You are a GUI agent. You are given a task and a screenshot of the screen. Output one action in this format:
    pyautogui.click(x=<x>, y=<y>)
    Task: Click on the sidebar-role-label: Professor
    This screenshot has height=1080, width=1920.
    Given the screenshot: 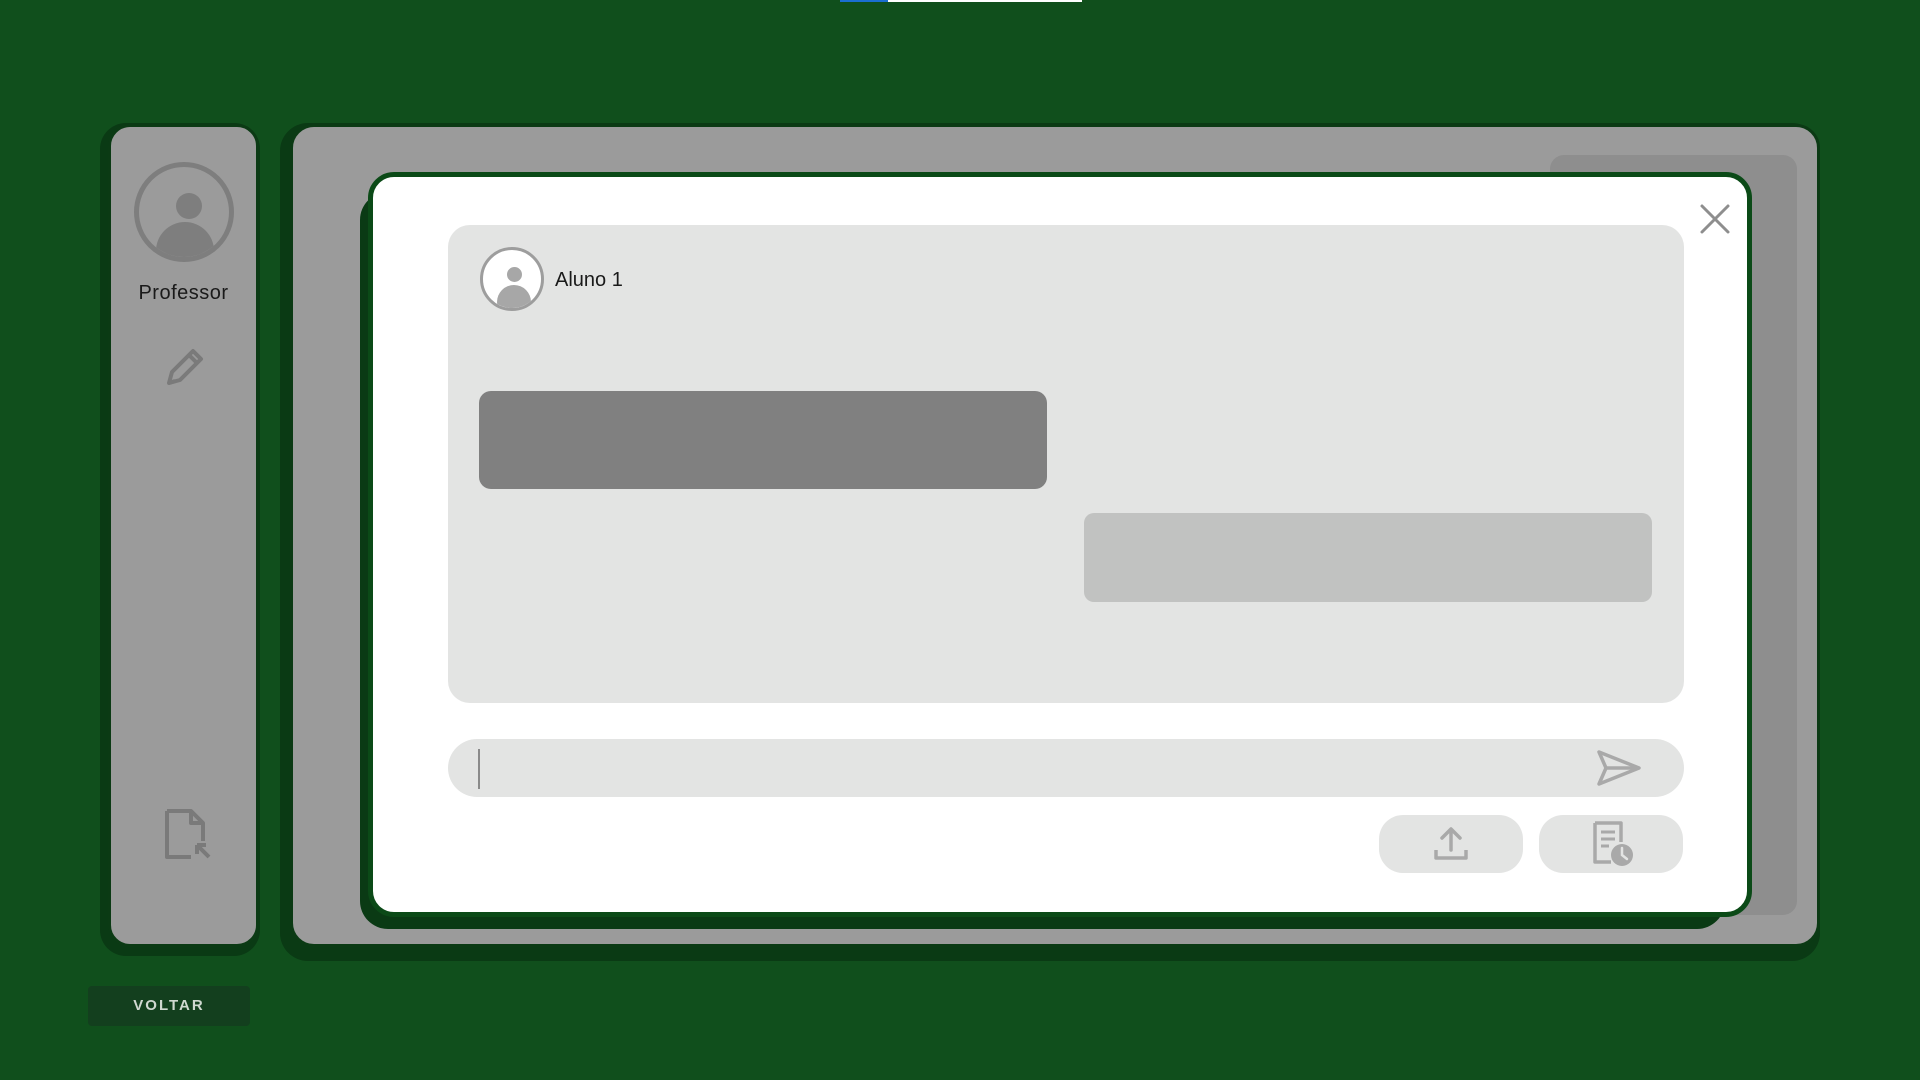 What is the action you would take?
    pyautogui.click(x=183, y=293)
    